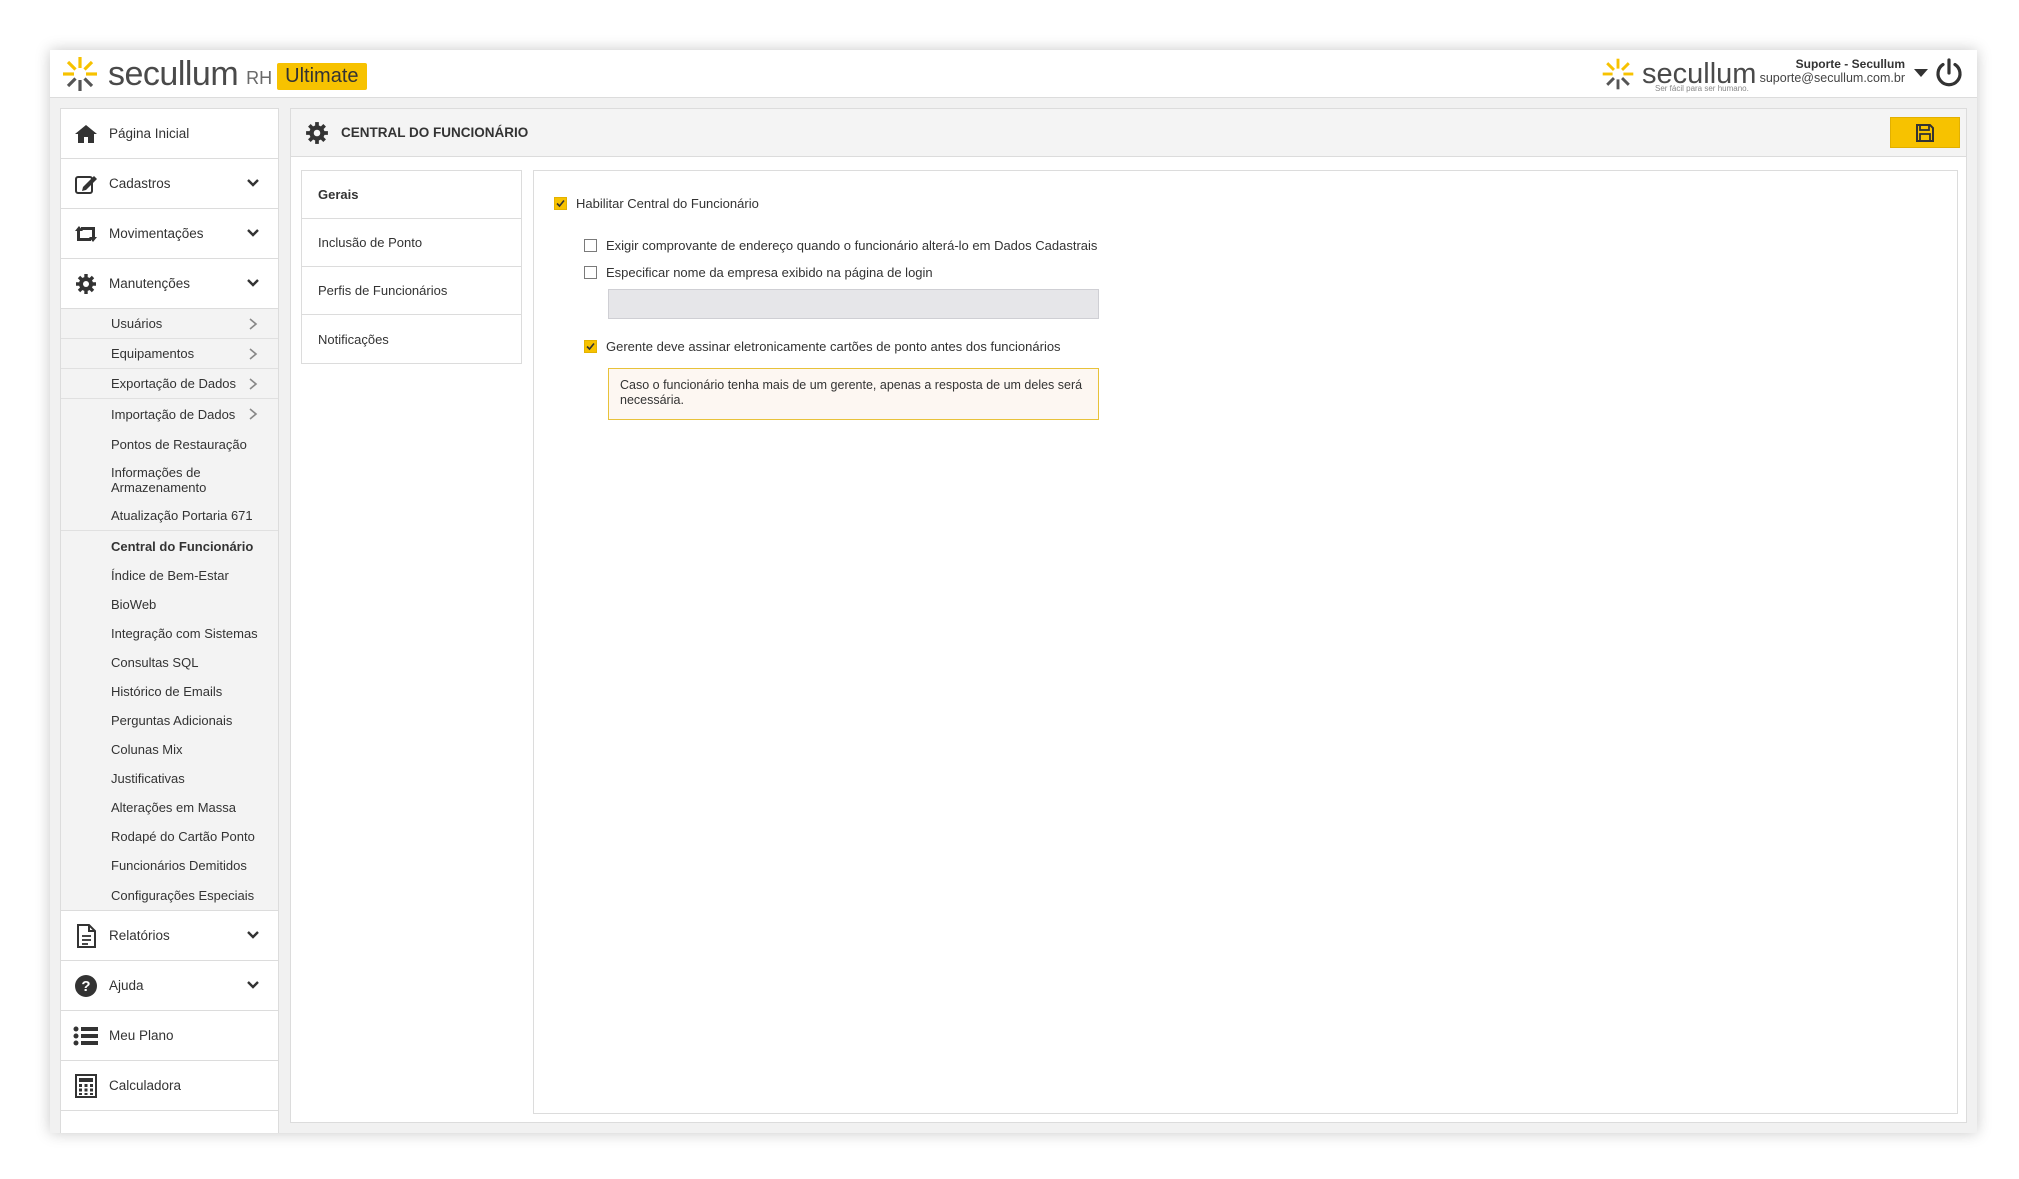 The height and width of the screenshot is (1179, 2019). What do you see at coordinates (86, 936) in the screenshot?
I see `document-icon` at bounding box center [86, 936].